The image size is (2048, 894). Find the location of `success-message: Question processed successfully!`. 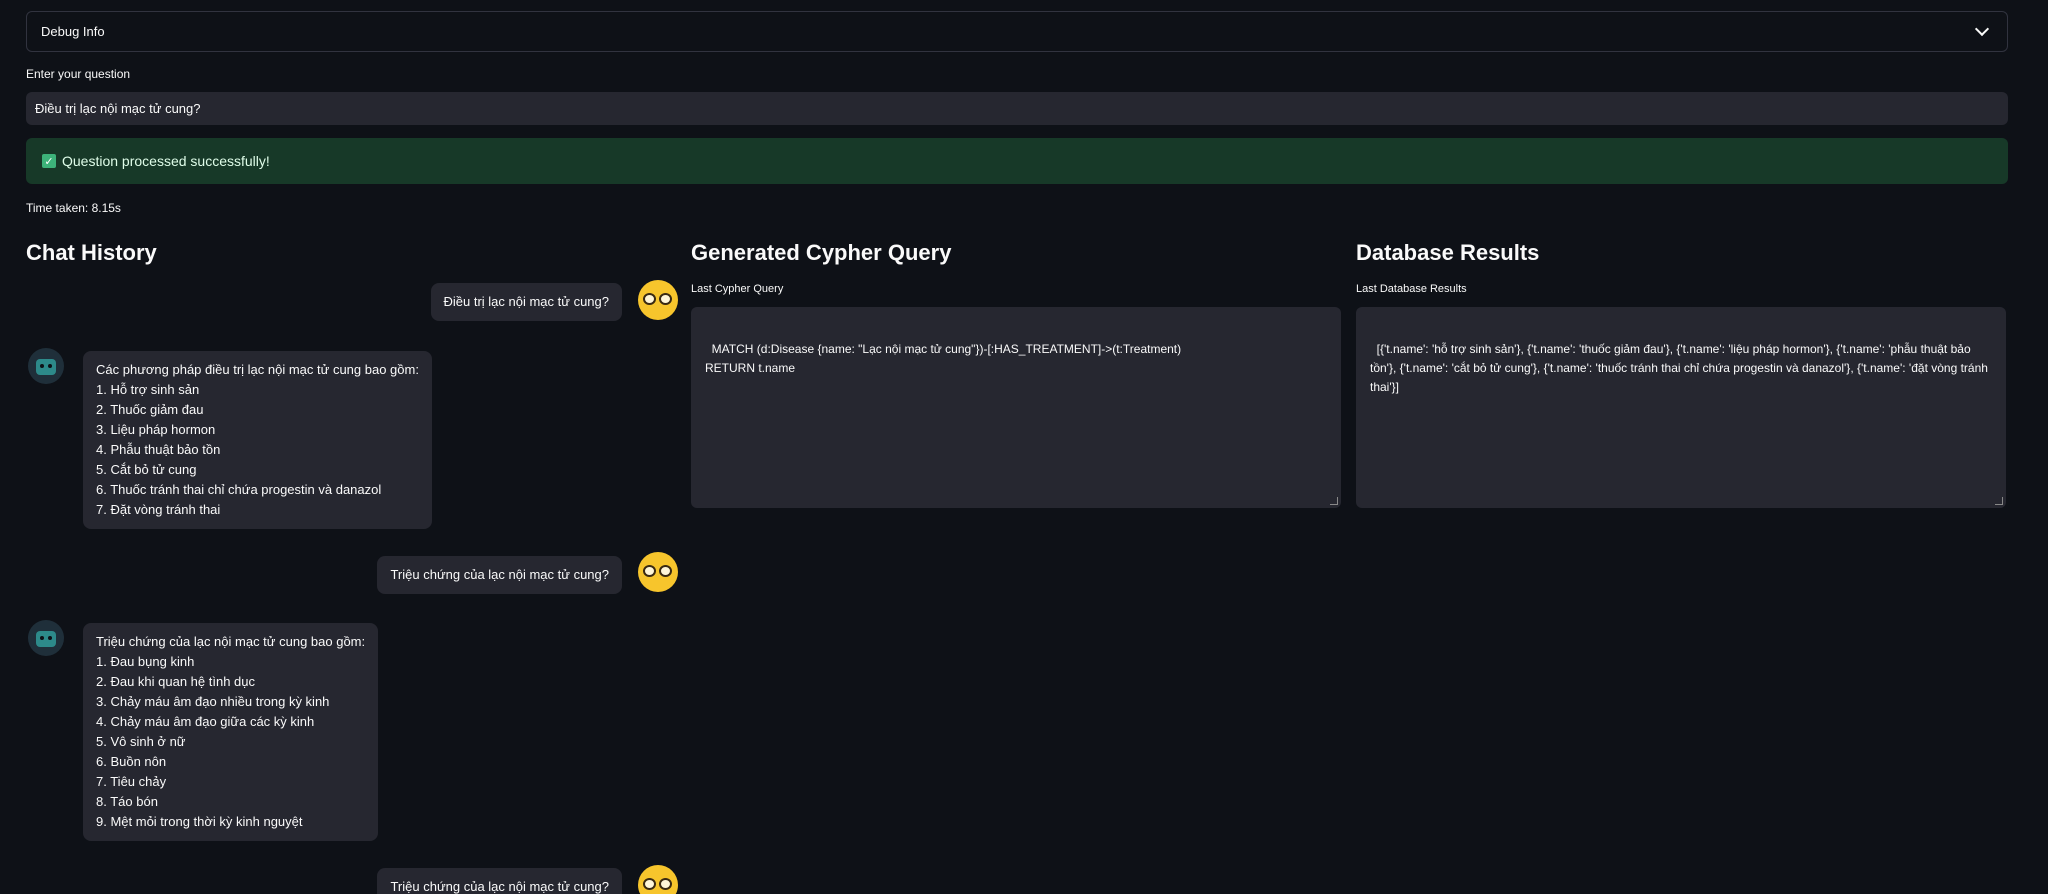

success-message: Question processed successfully! is located at coordinates (166, 161).